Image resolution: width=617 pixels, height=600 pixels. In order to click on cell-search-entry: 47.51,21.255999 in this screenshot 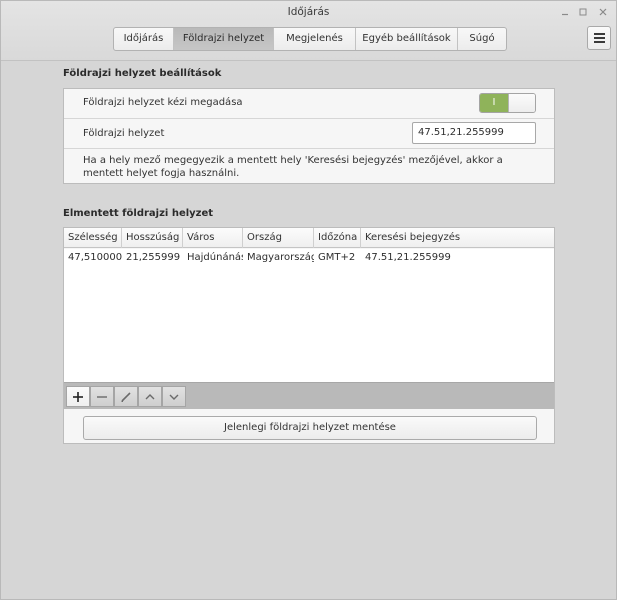, I will do `click(408, 257)`.